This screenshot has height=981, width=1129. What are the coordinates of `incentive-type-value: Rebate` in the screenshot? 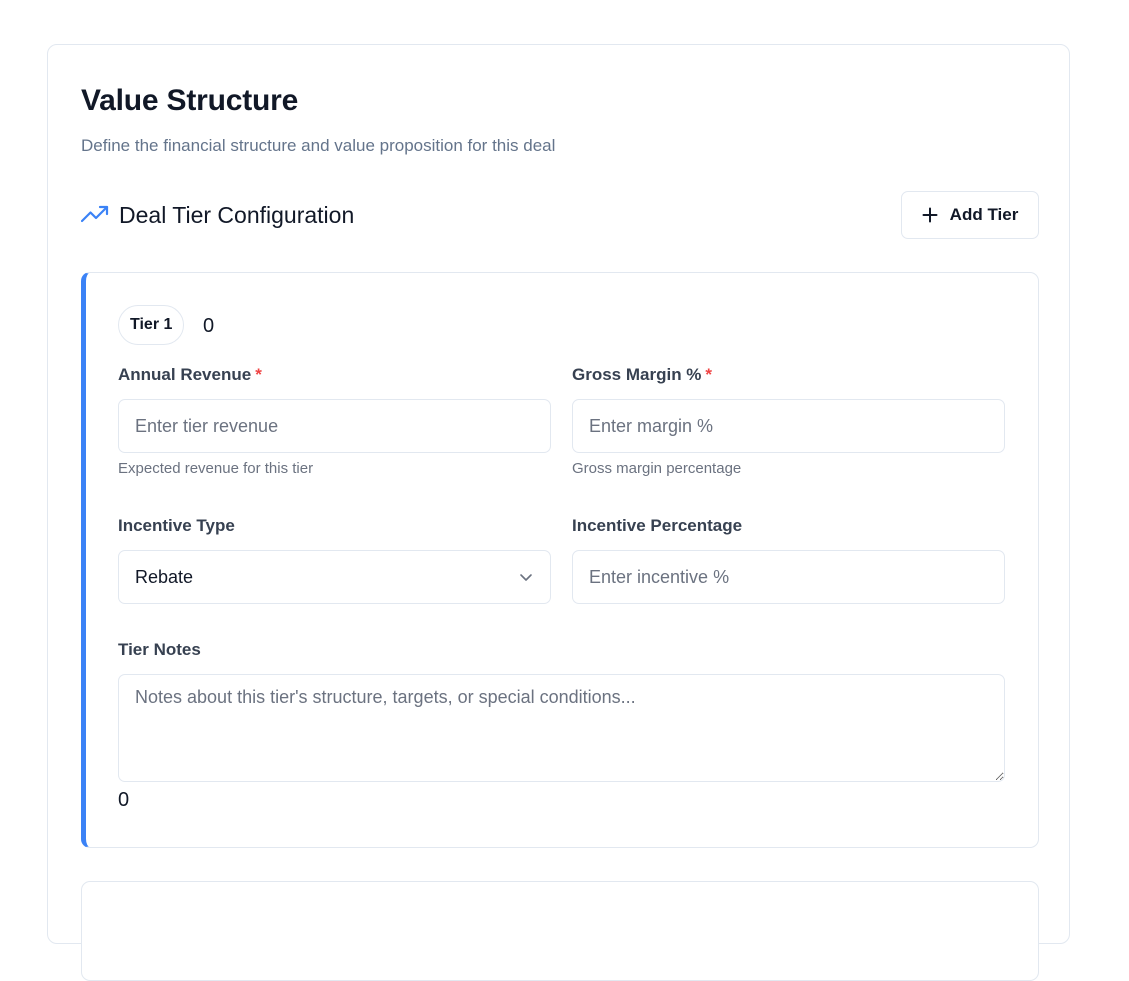 It's located at (164, 576).